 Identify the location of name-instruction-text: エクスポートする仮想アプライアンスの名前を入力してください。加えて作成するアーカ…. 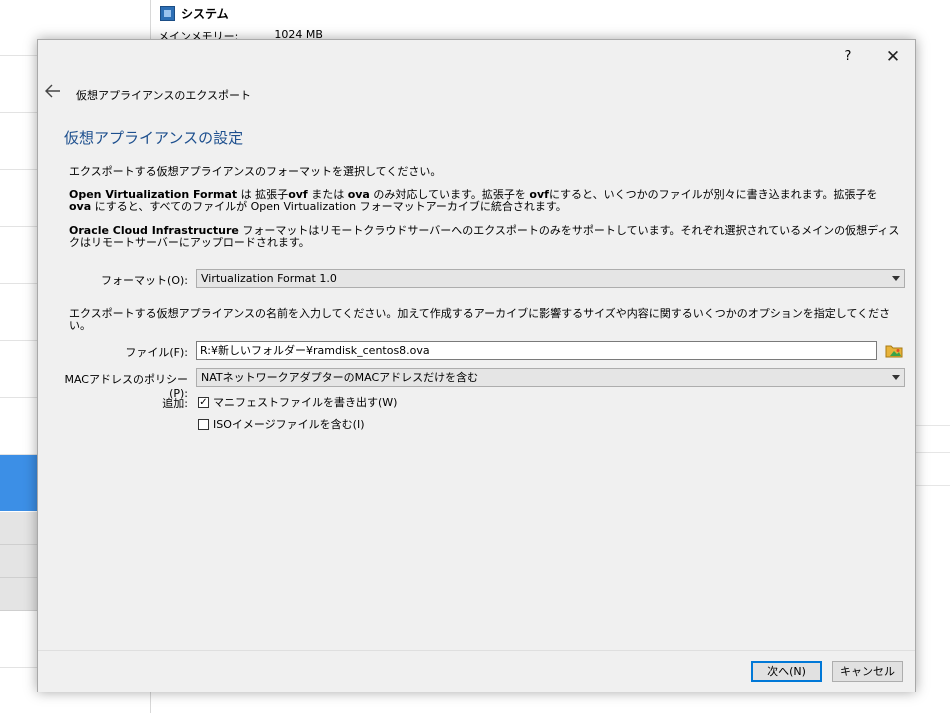
(480, 319).